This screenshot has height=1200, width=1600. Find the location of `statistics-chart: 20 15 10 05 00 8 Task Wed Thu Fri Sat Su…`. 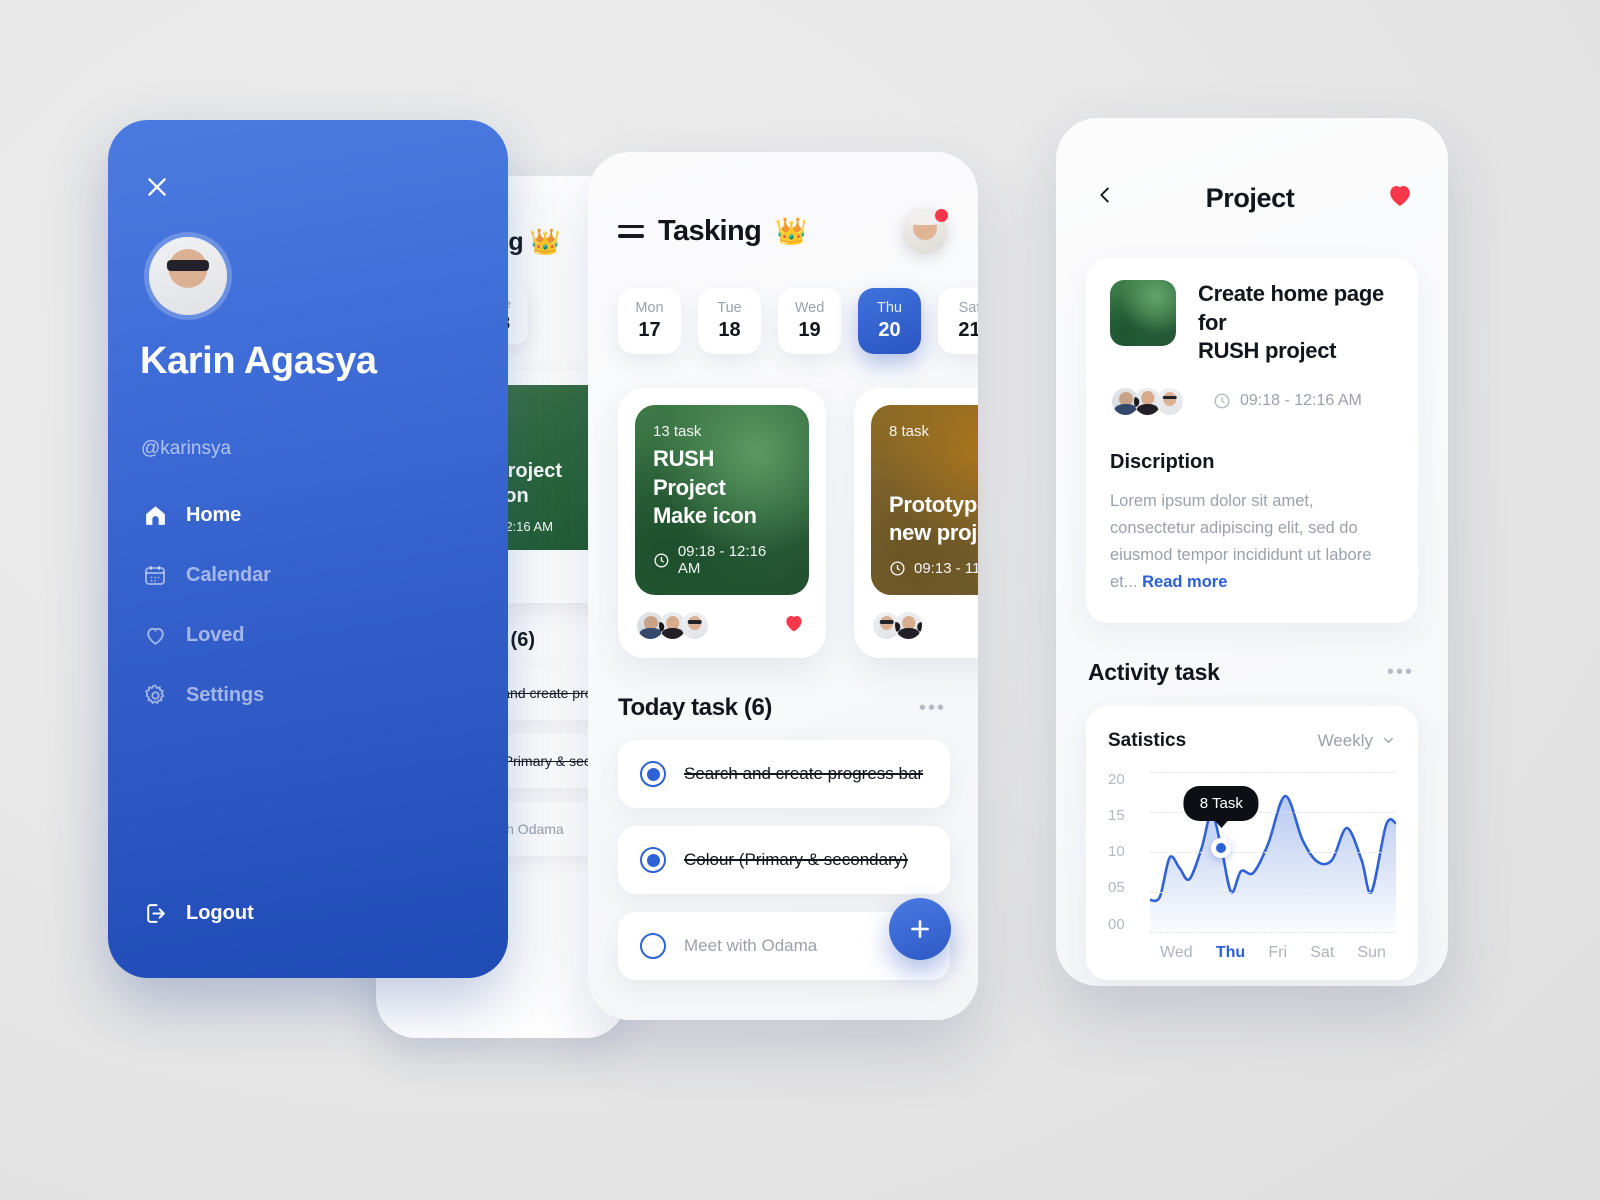

statistics-chart: 20 15 10 05 00 8 Task Wed Thu Fri Sat Su… is located at coordinates (1252, 866).